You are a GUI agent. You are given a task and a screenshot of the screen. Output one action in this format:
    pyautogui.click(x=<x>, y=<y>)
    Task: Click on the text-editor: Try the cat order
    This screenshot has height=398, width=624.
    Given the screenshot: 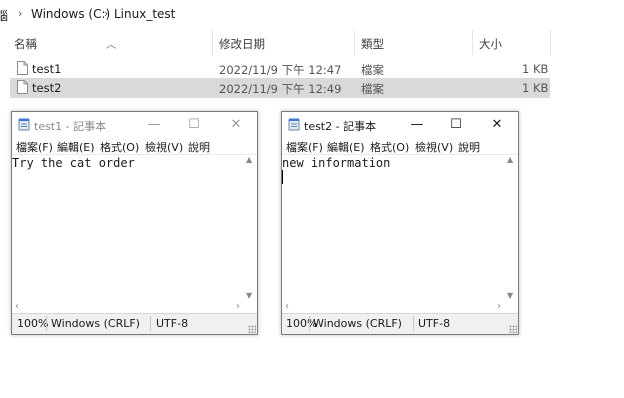 What is the action you would take?
    pyautogui.click(x=134, y=227)
    